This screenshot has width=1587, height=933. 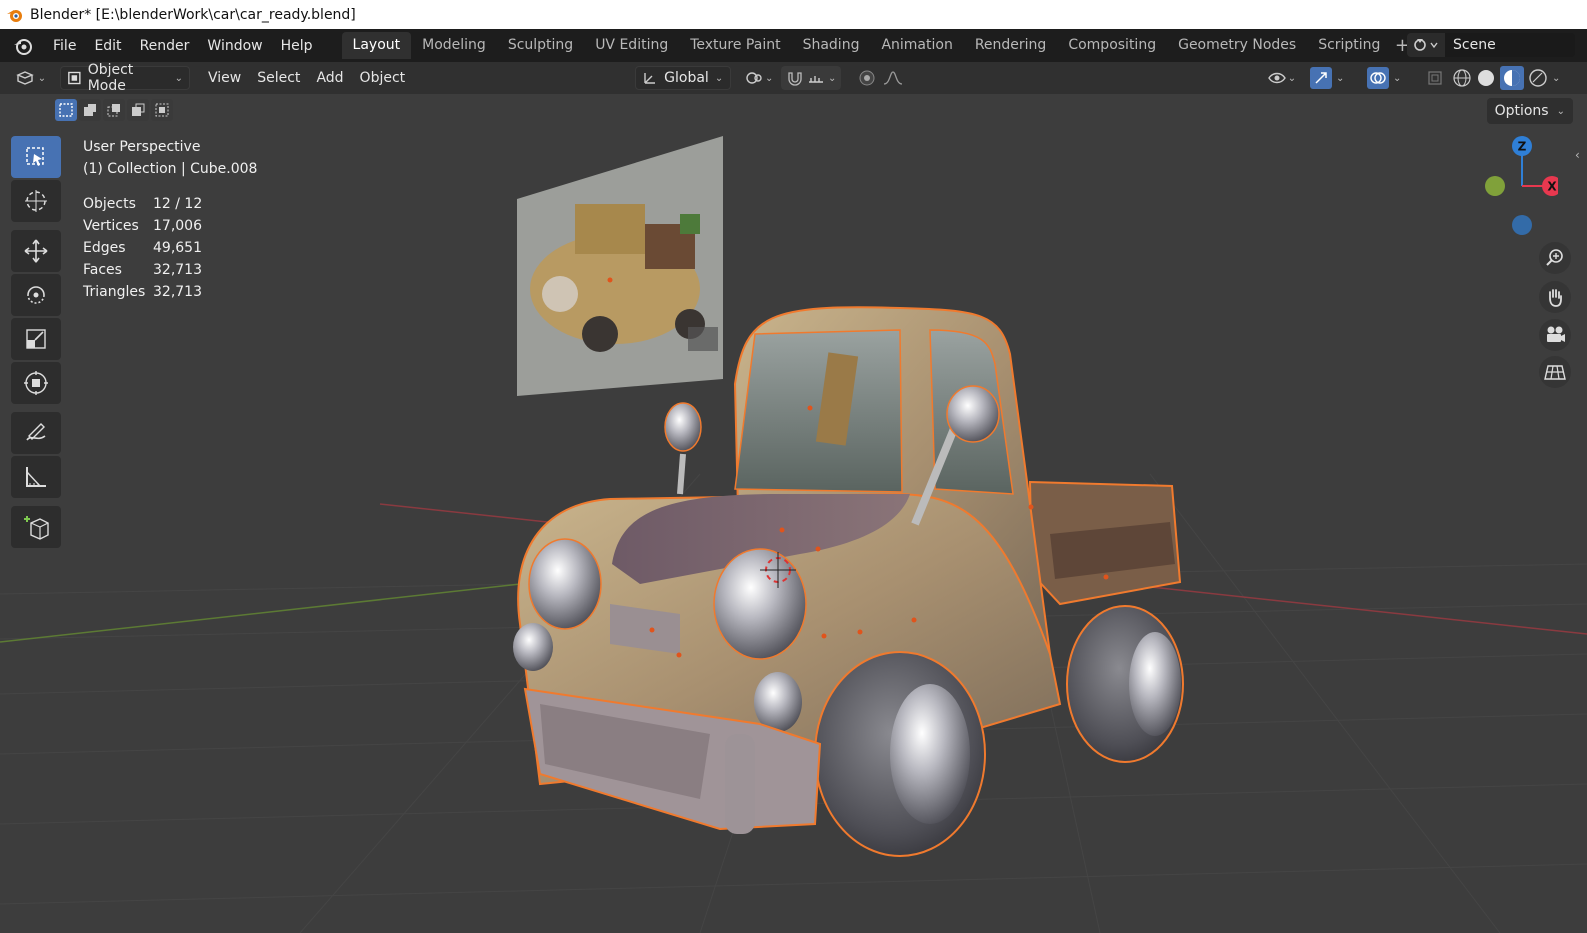 I want to click on stat-label: Objects, so click(x=109, y=204).